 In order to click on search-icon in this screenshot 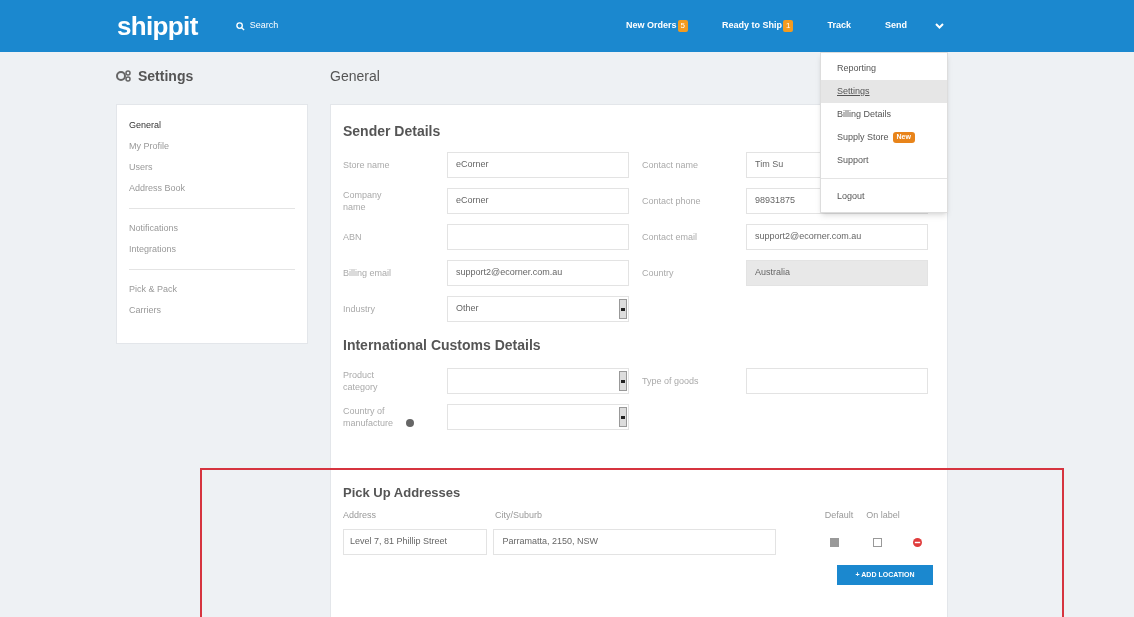, I will do `click(240, 26)`.